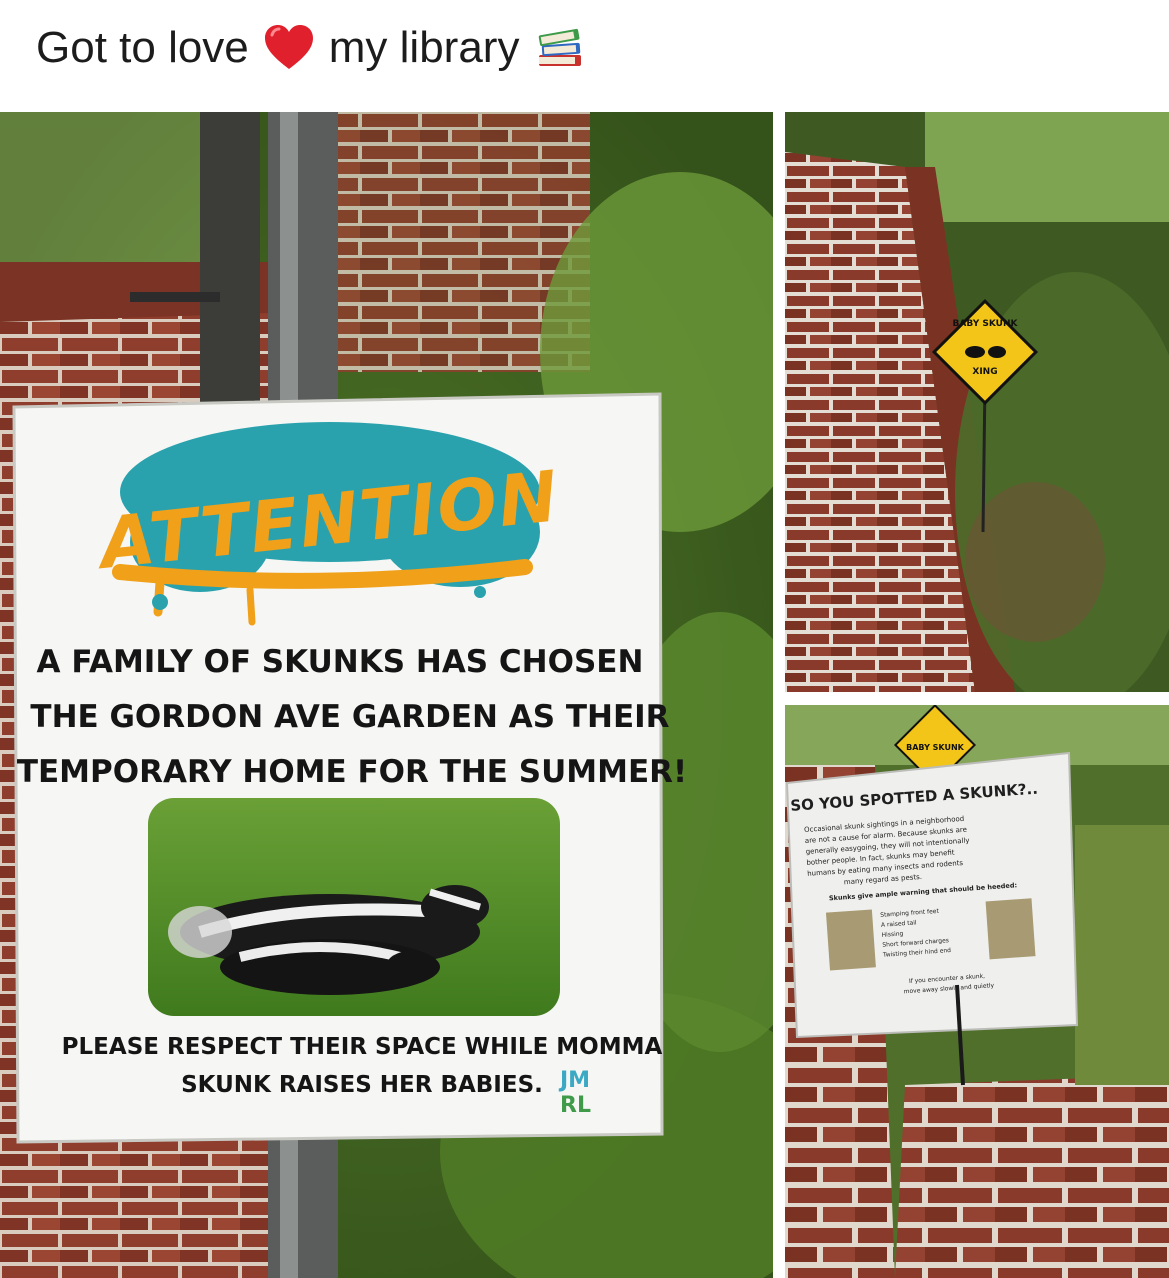 This screenshot has height=1278, width=1169. I want to click on sign-footer-2: SKUNK RAISES HER BABIES., so click(362, 1085).